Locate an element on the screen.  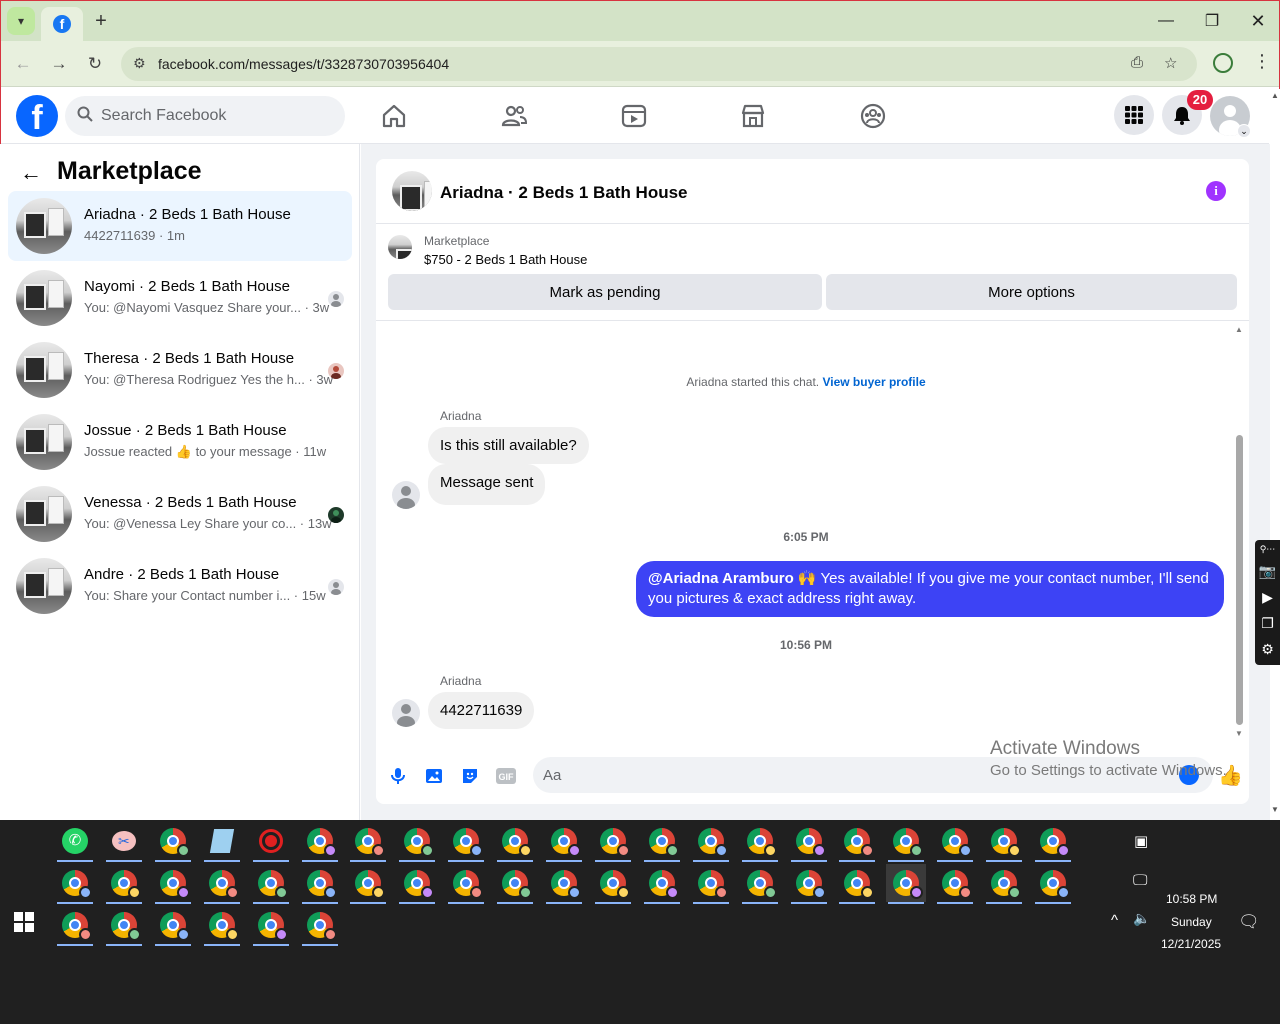
chat-scrollbar: ▲ ▼ is located at coordinates (1239, 531).